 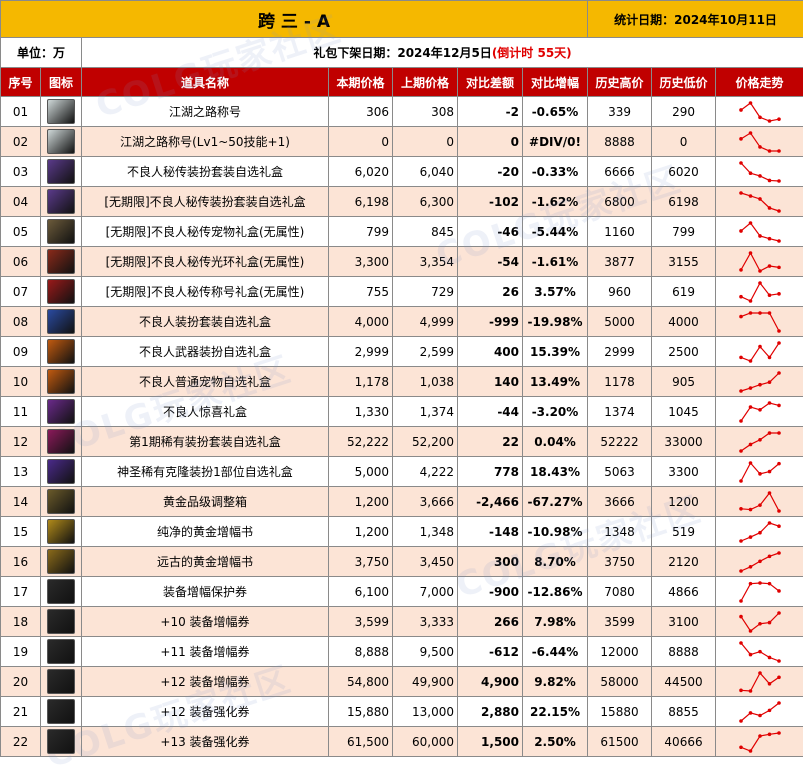 I want to click on previous-price: 308, so click(x=425, y=112).